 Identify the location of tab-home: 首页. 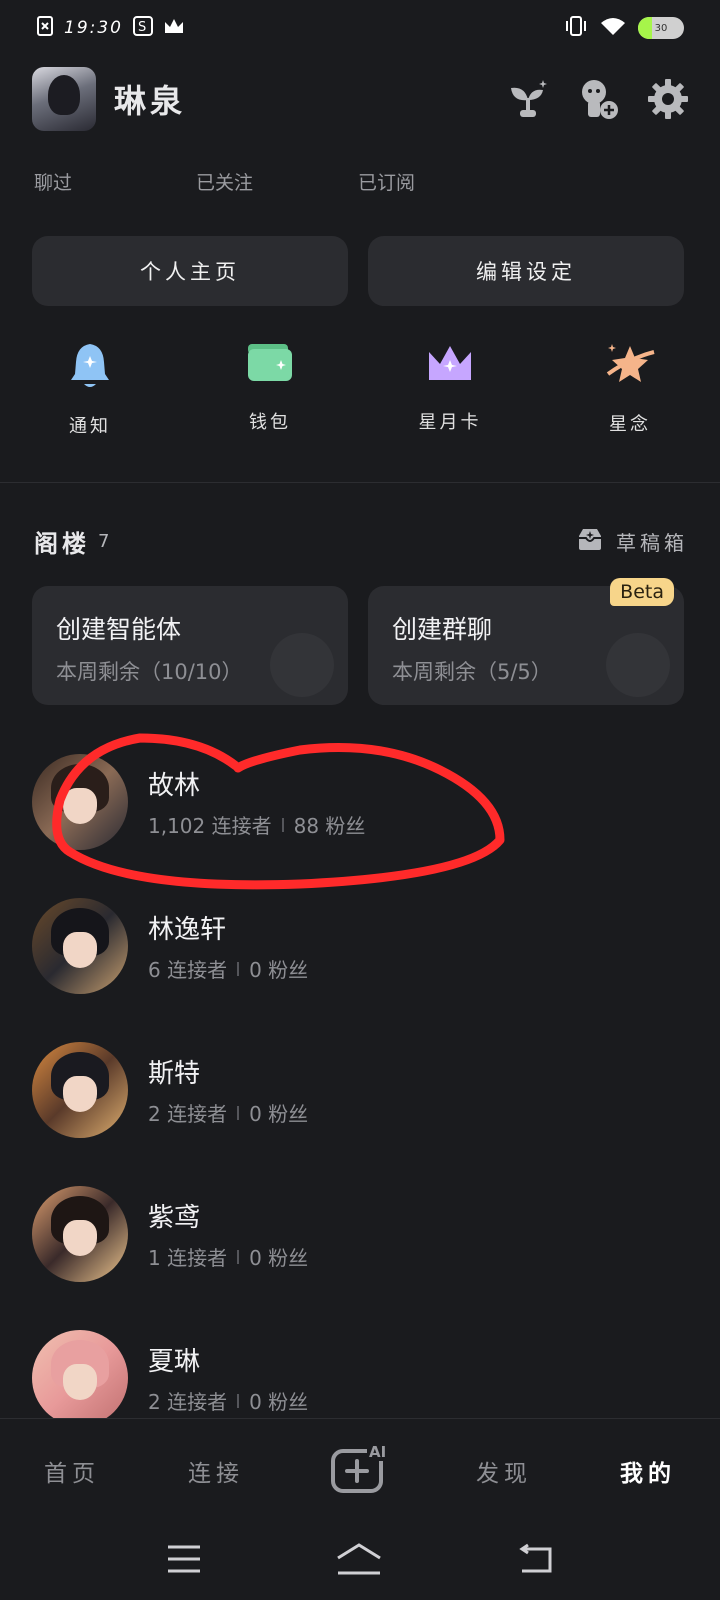
(72, 1471).